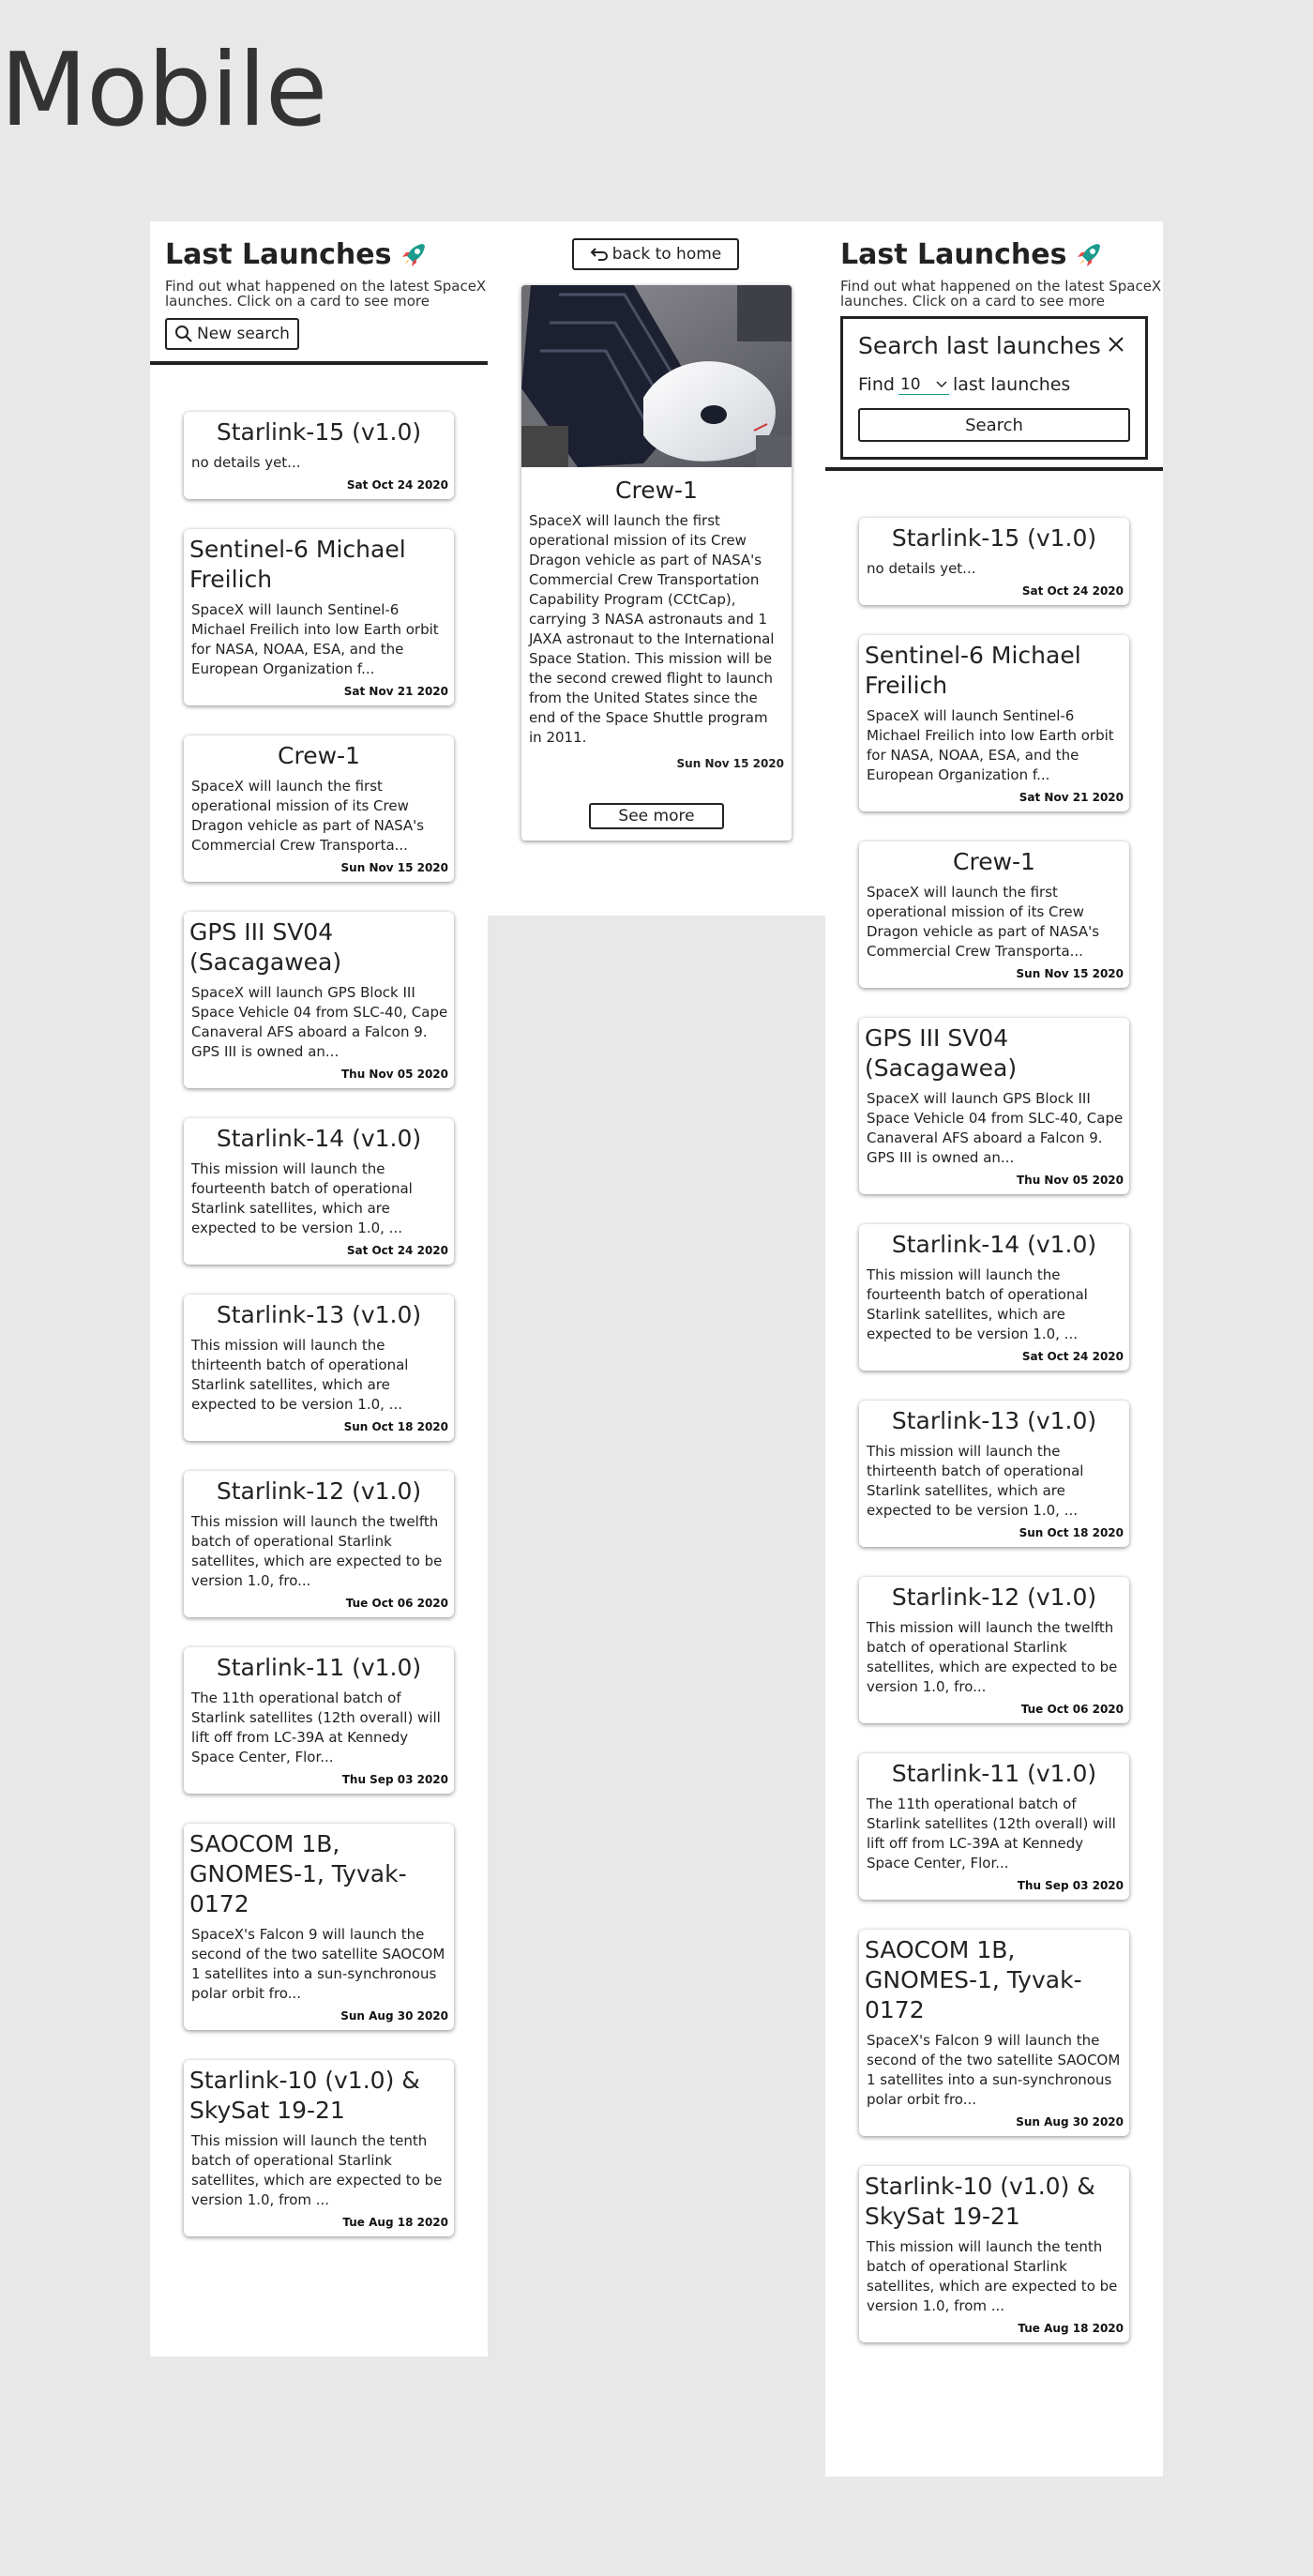  I want to click on search-icon, so click(183, 334).